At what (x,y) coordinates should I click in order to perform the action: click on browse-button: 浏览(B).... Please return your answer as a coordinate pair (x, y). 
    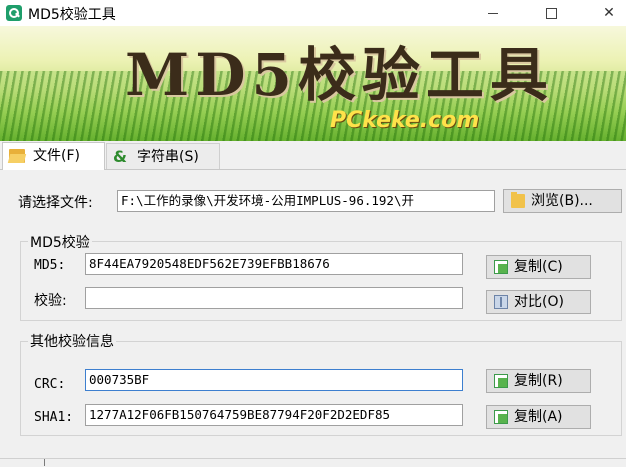
    Looking at the image, I should click on (562, 201).